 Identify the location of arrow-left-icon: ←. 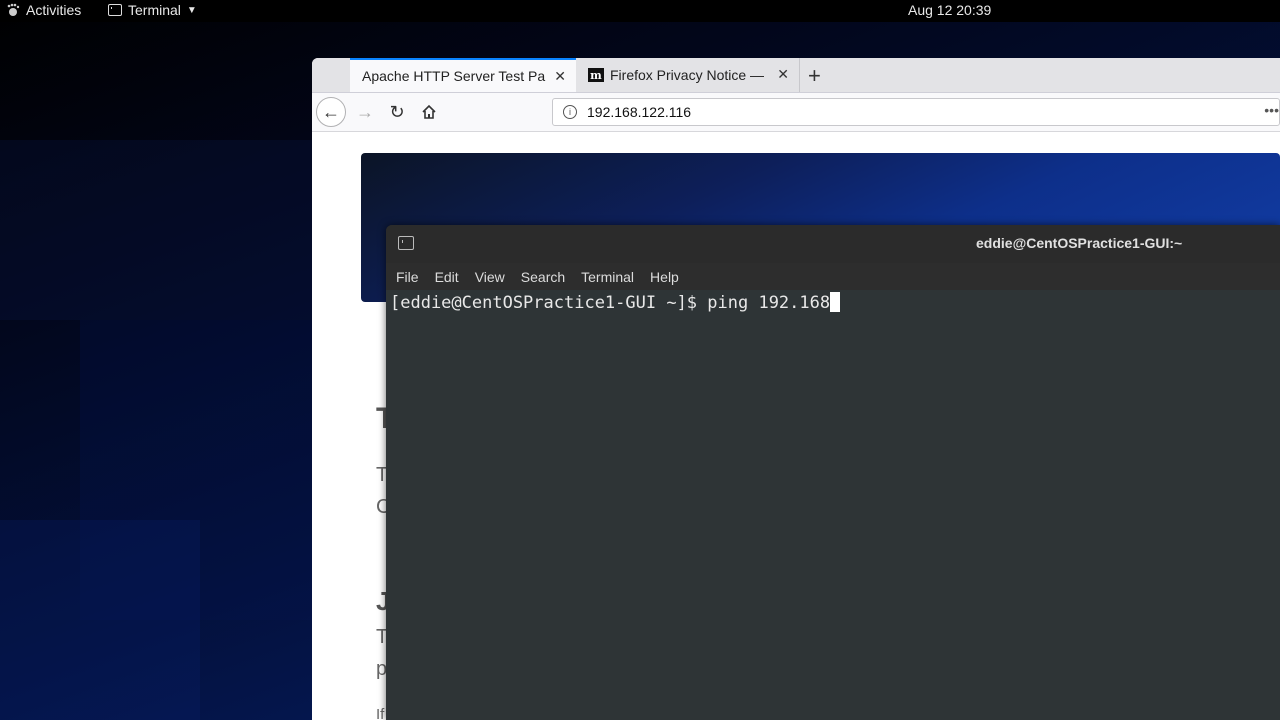
(331, 111).